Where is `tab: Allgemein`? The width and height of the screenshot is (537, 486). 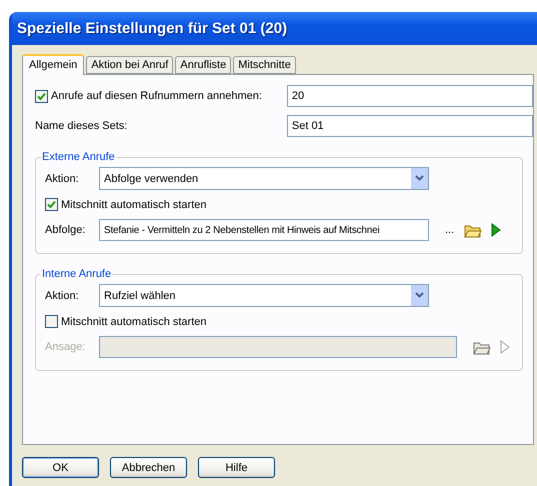 tab: Allgemein is located at coordinates (53, 64).